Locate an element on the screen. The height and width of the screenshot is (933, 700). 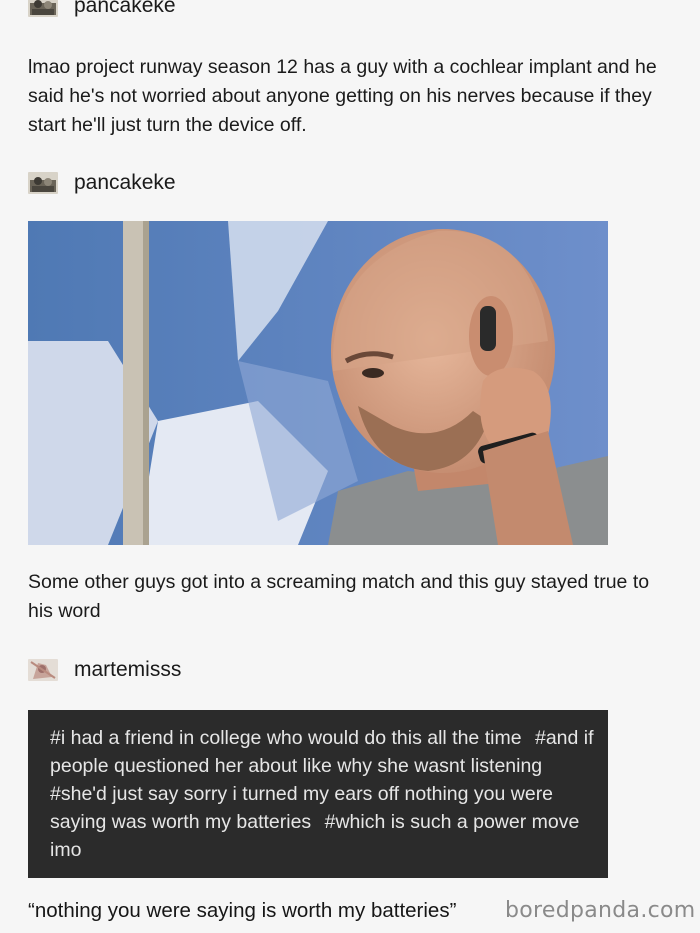
post-header: martemisss is located at coordinates (104, 670).